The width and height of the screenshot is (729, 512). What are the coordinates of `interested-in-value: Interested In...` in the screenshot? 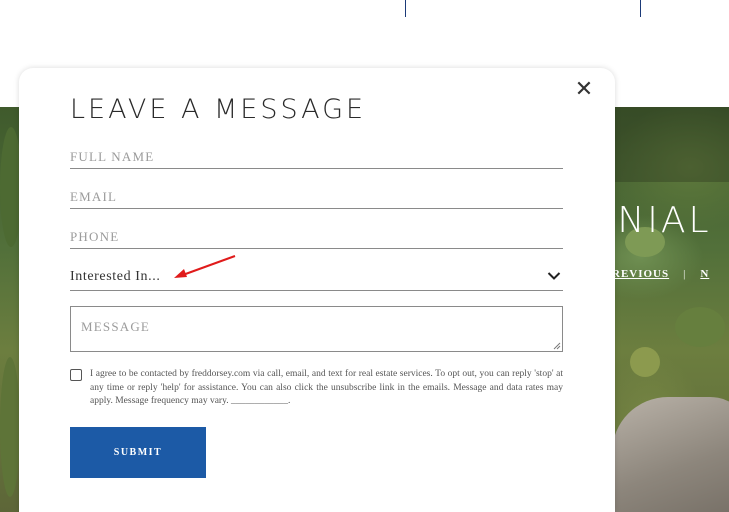 It's located at (115, 276).